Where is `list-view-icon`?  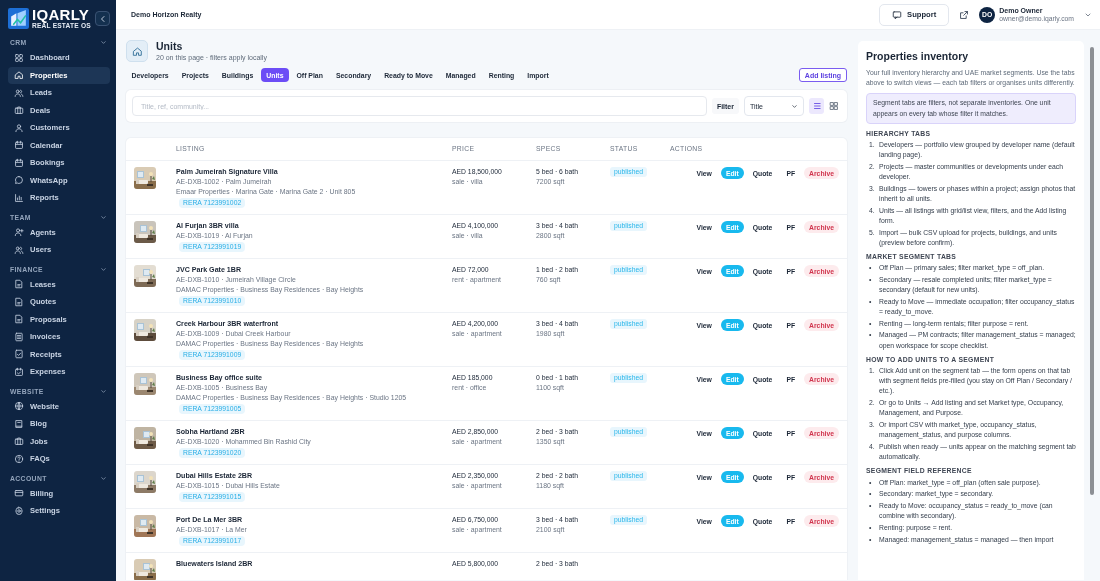
list-view-icon is located at coordinates (816, 106).